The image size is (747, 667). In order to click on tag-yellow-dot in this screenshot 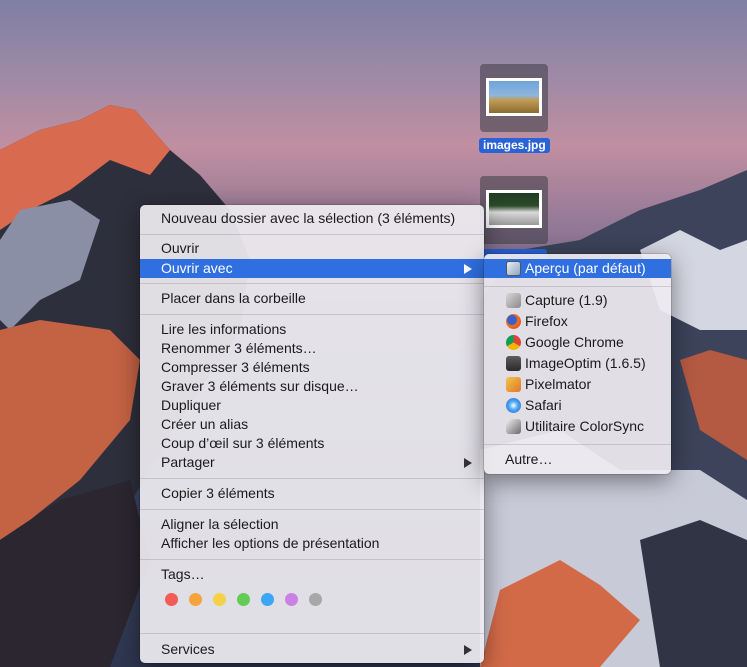, I will do `click(219, 599)`.